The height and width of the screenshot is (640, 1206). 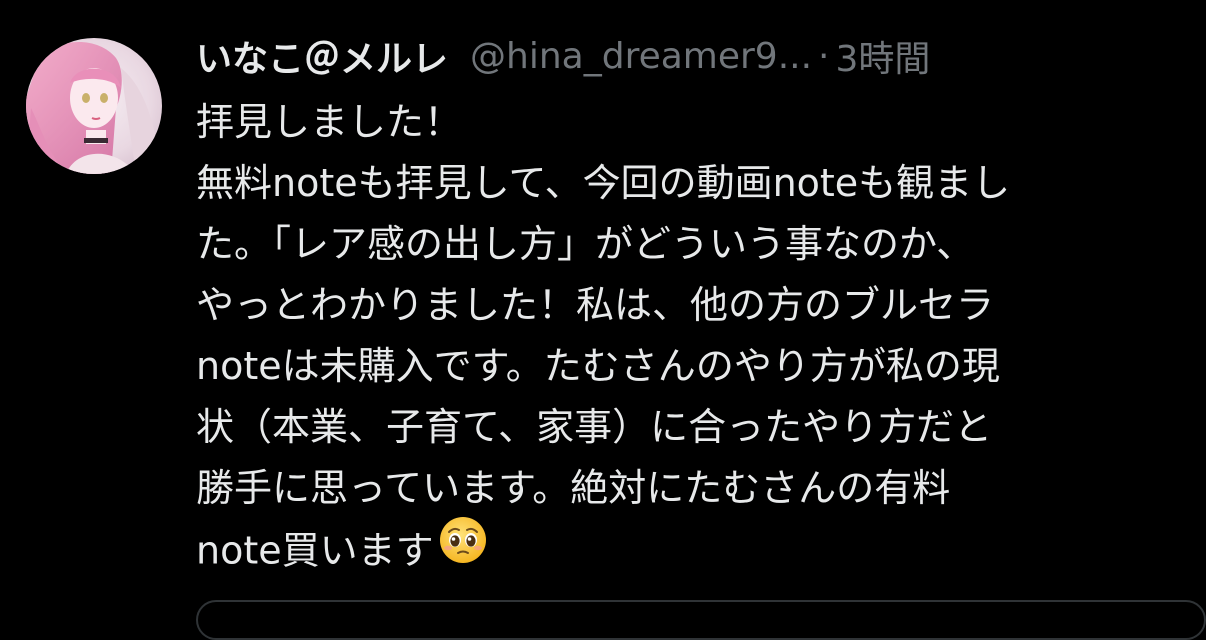 What do you see at coordinates (598, 366) in the screenshot?
I see `tweet-line: noteは未購入です。たむさんのやり方が私の現` at bounding box center [598, 366].